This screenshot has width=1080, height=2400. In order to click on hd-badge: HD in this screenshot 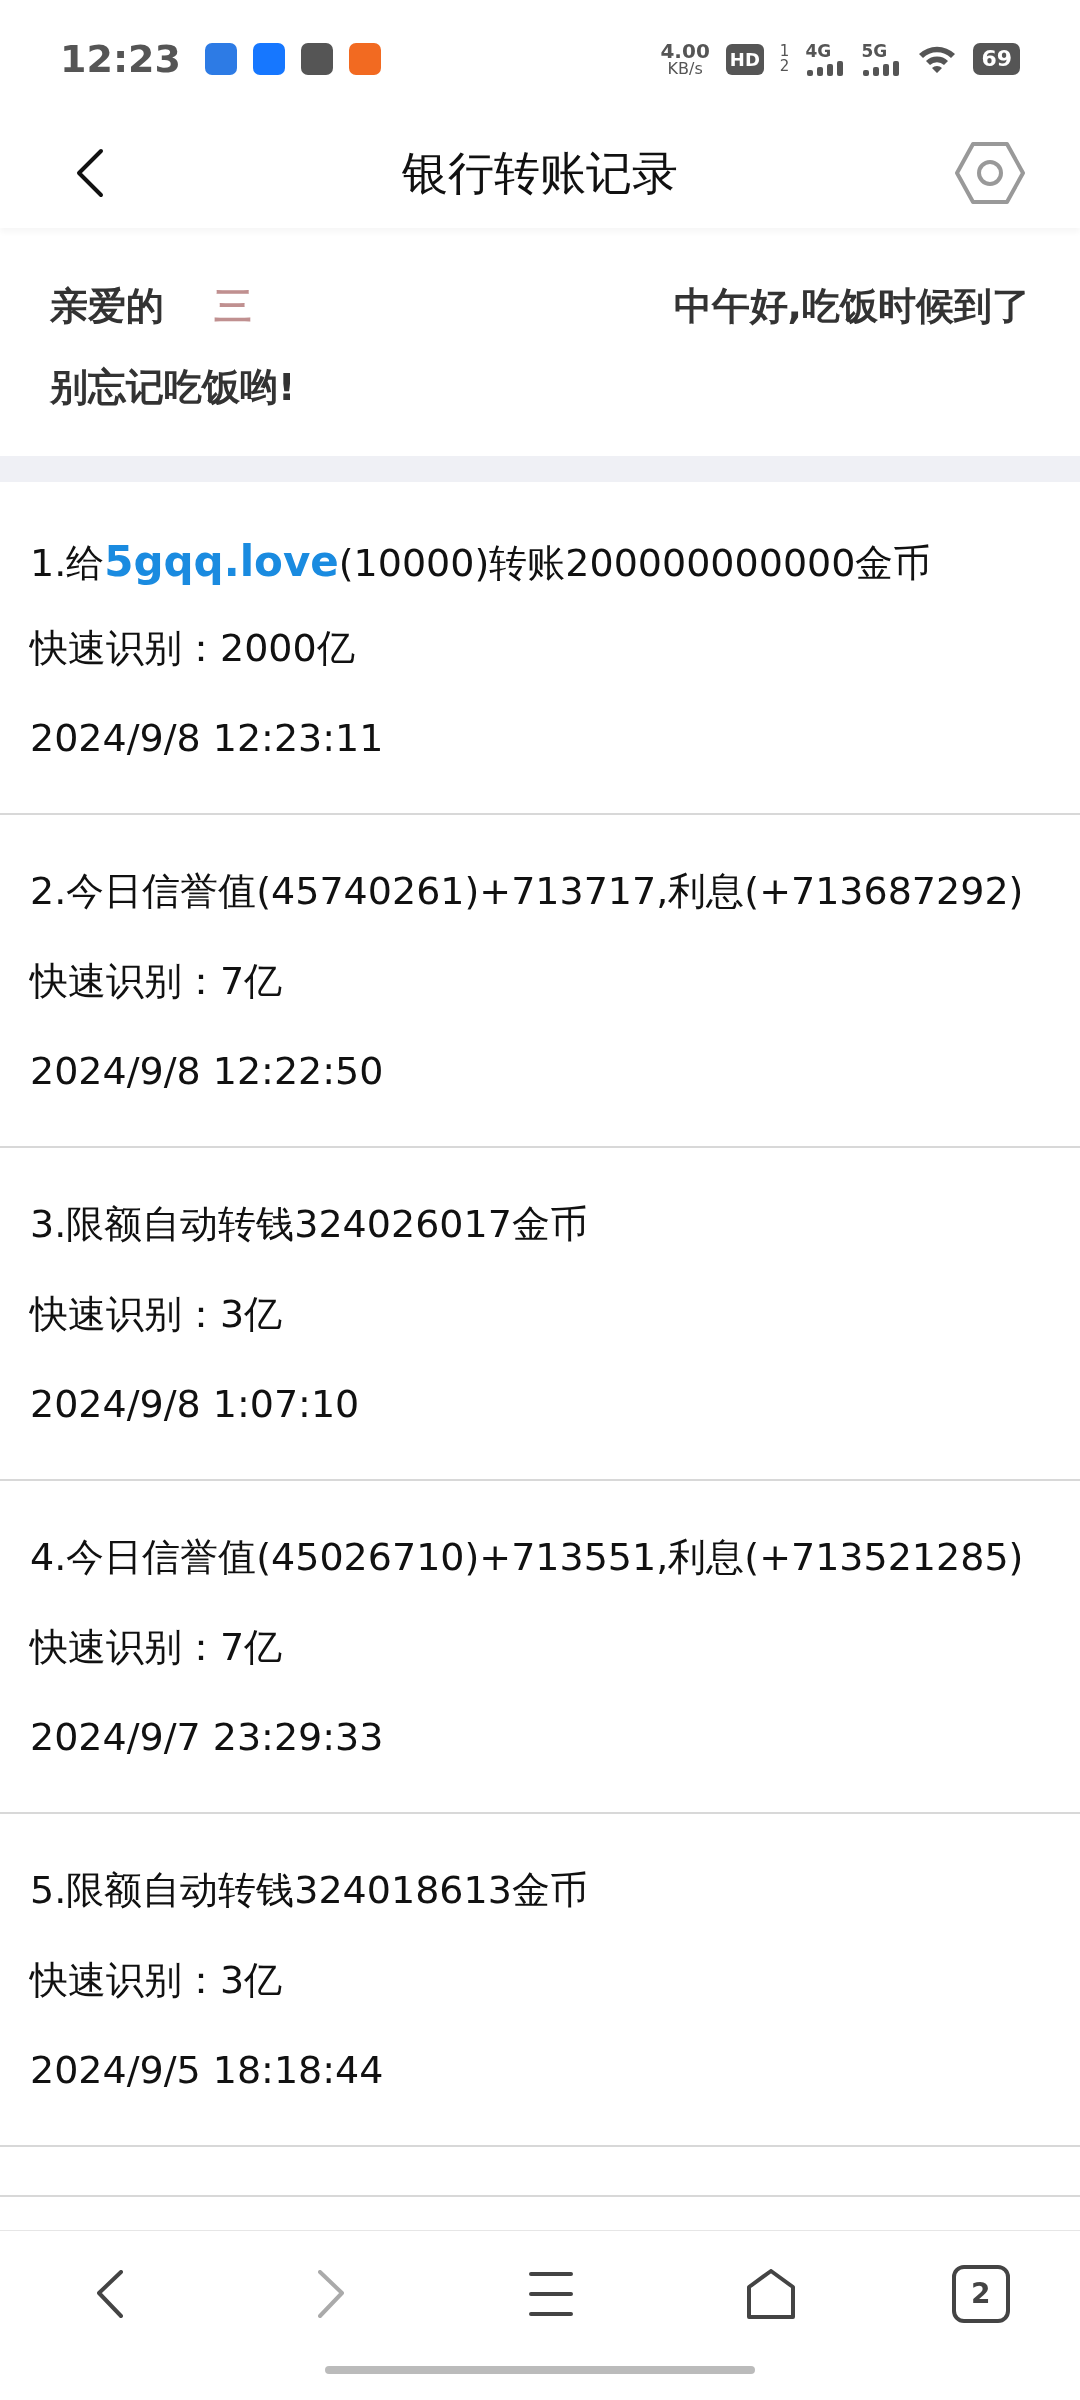, I will do `click(744, 59)`.